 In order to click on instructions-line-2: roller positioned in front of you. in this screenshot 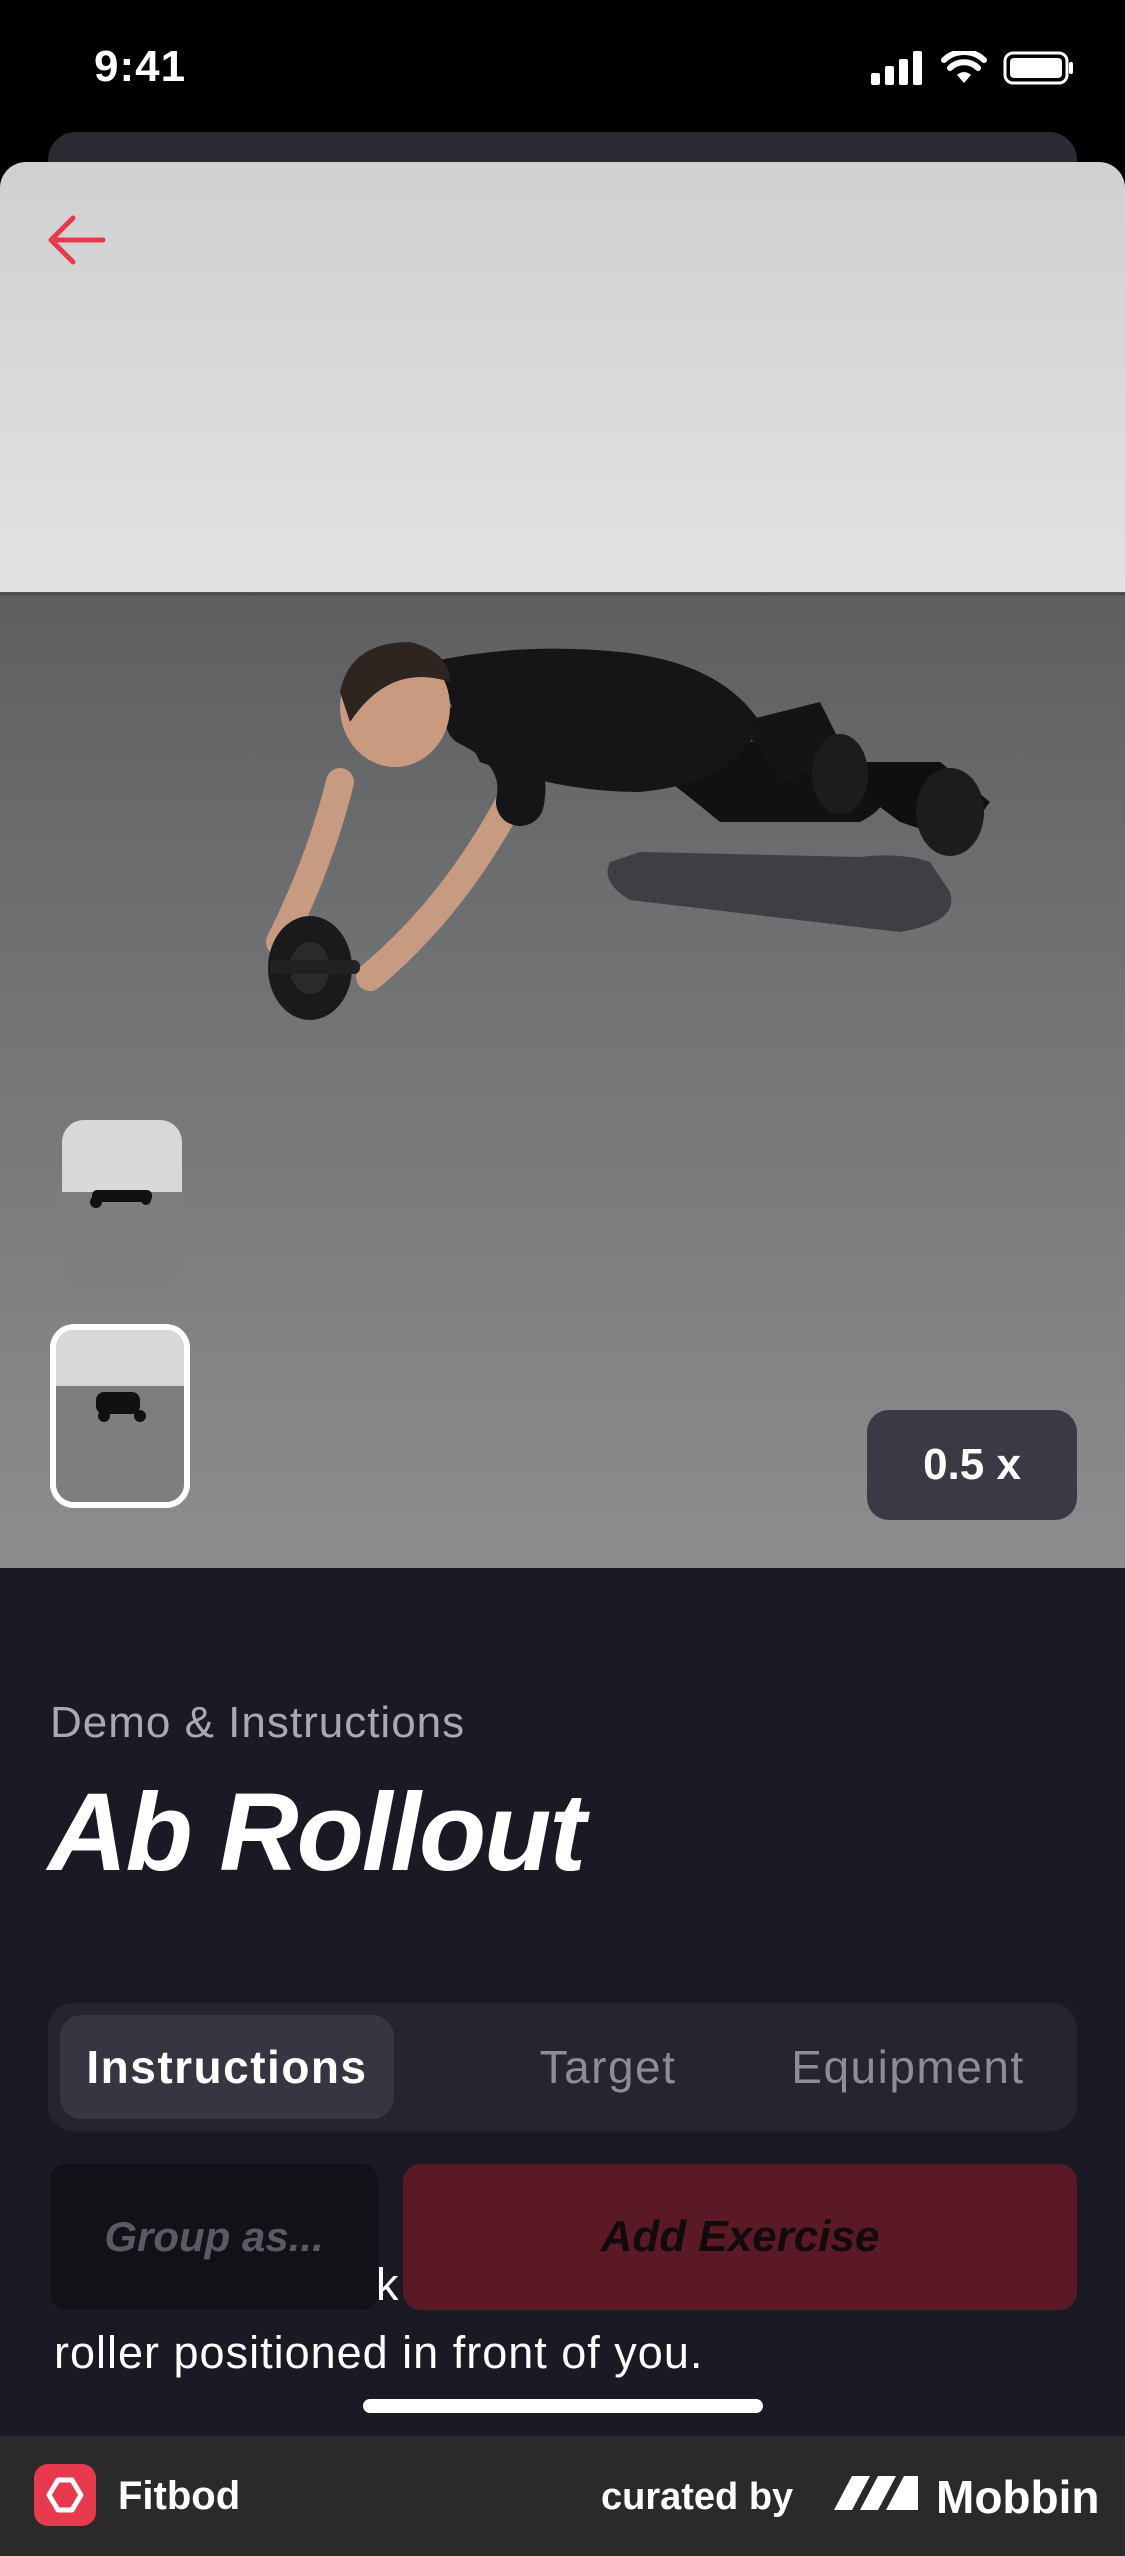, I will do `click(379, 2352)`.